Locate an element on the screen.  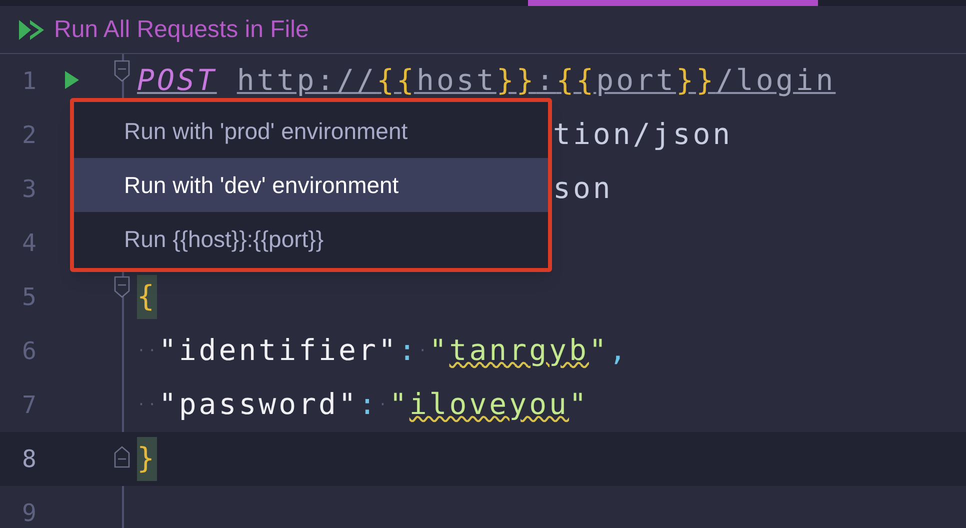
line-number: 6 is located at coordinates (29, 351).